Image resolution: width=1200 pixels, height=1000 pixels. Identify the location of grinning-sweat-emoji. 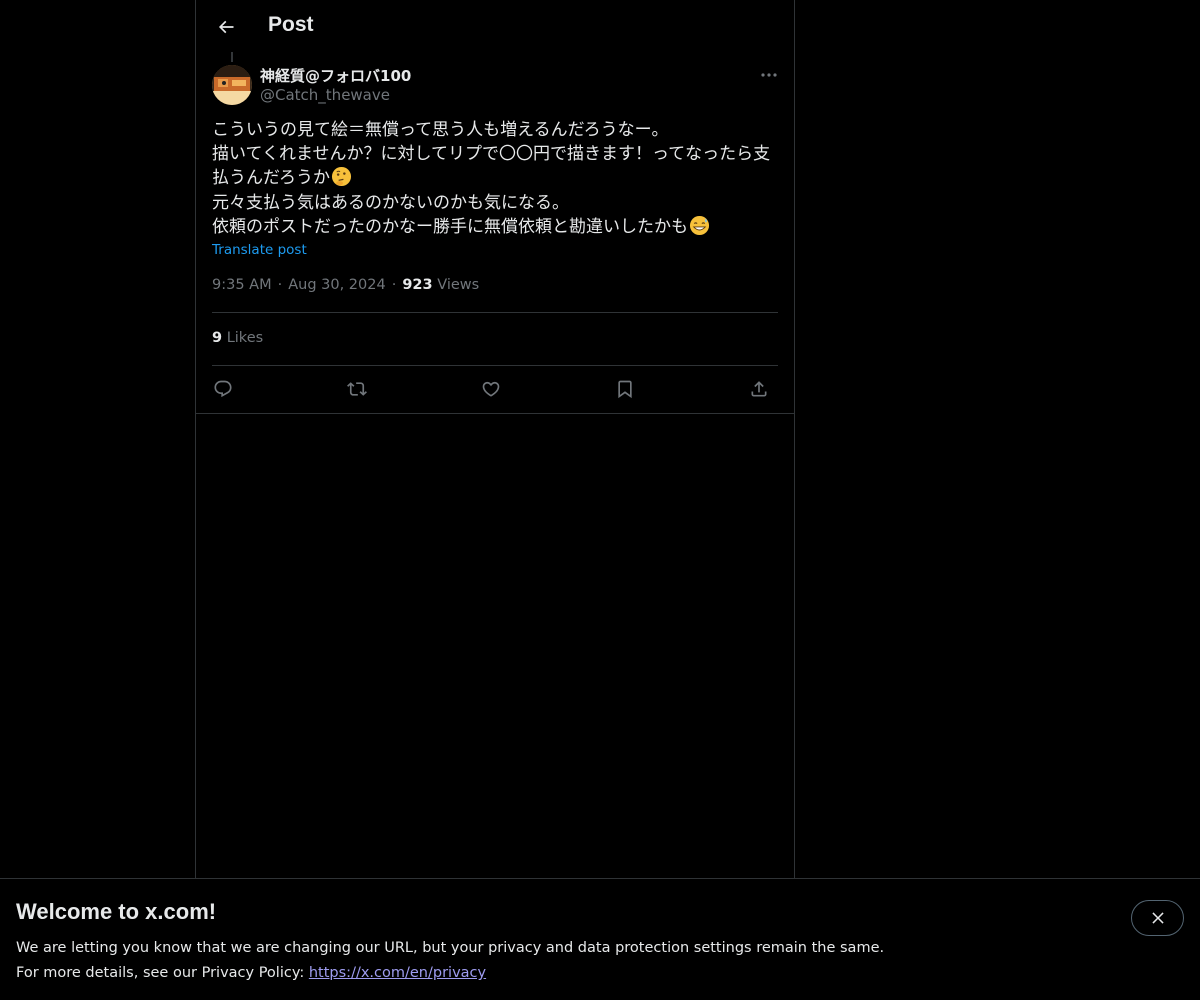
(699, 225).